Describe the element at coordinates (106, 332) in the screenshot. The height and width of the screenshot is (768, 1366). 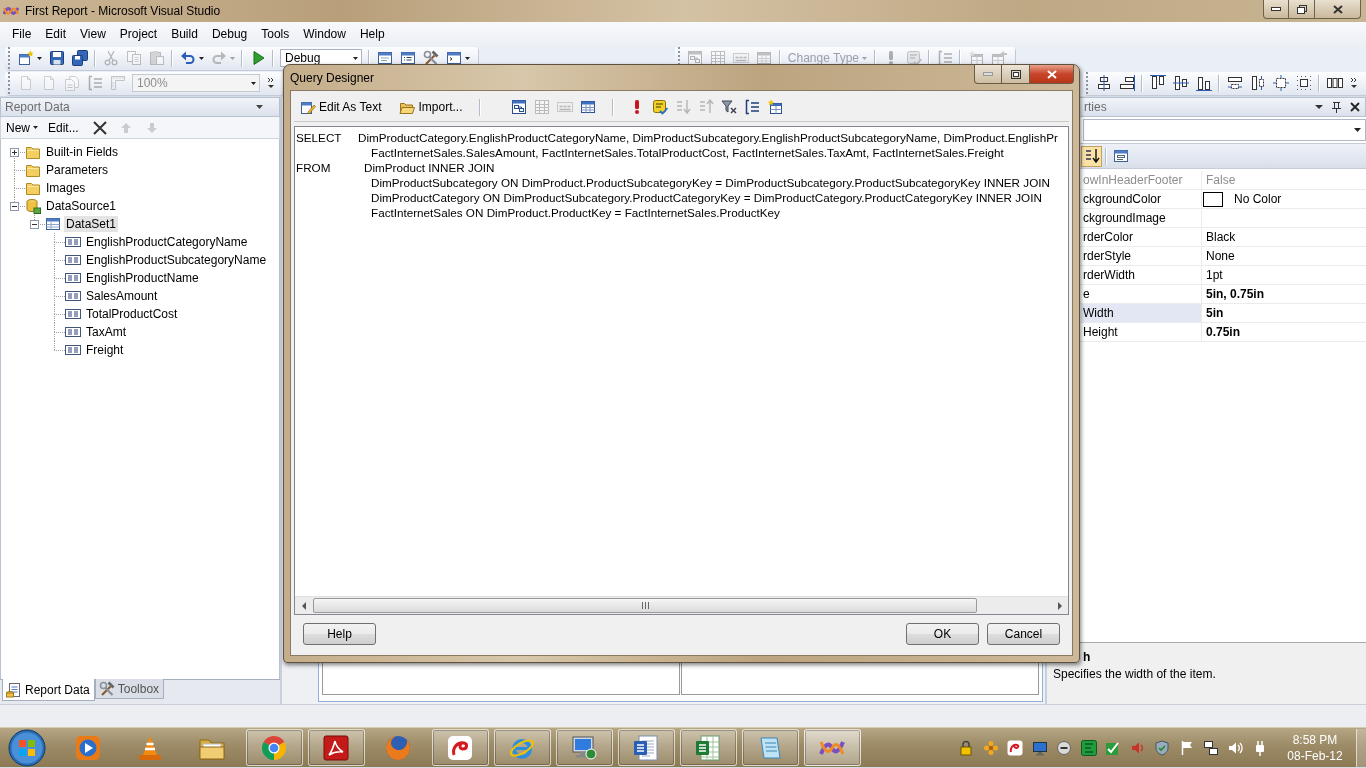
I see `tree-item: TaxAmt` at that location.